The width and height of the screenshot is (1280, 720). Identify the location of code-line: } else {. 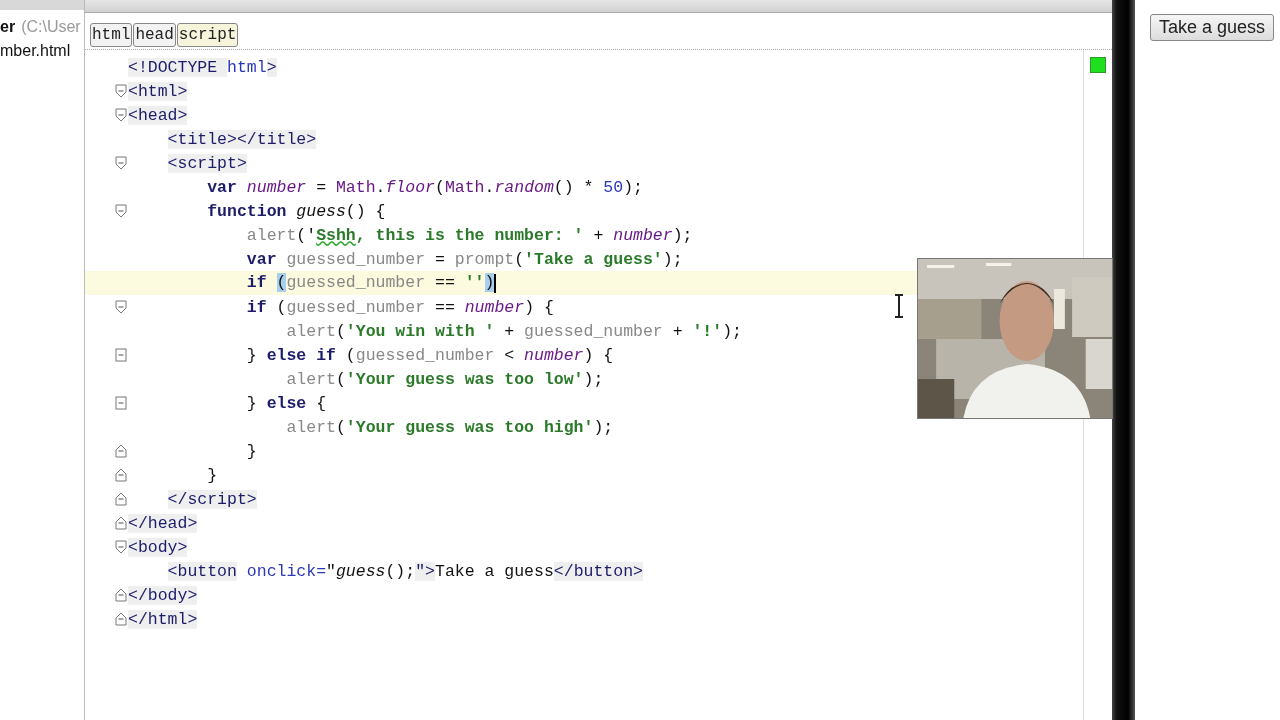
(286, 403).